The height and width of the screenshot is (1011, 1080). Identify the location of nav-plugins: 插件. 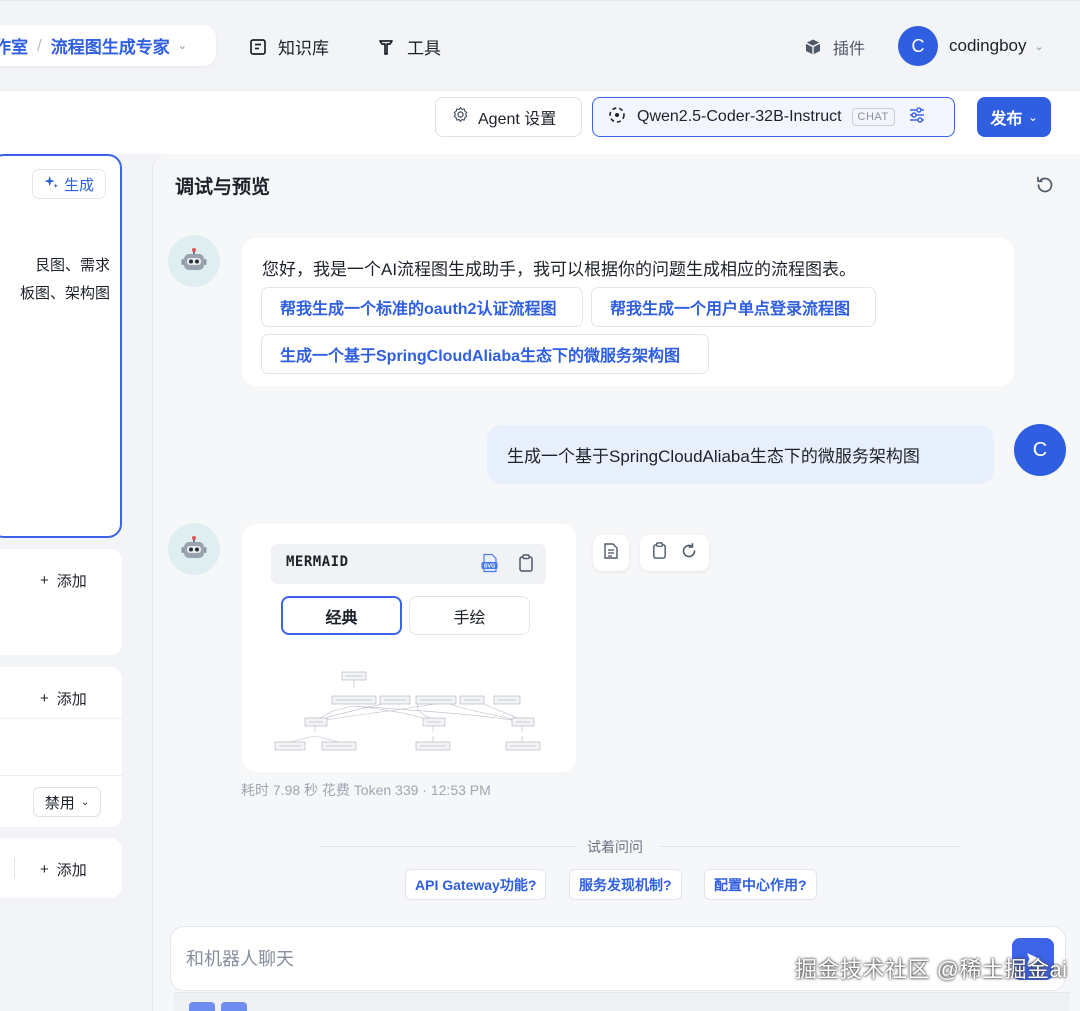
(834, 47).